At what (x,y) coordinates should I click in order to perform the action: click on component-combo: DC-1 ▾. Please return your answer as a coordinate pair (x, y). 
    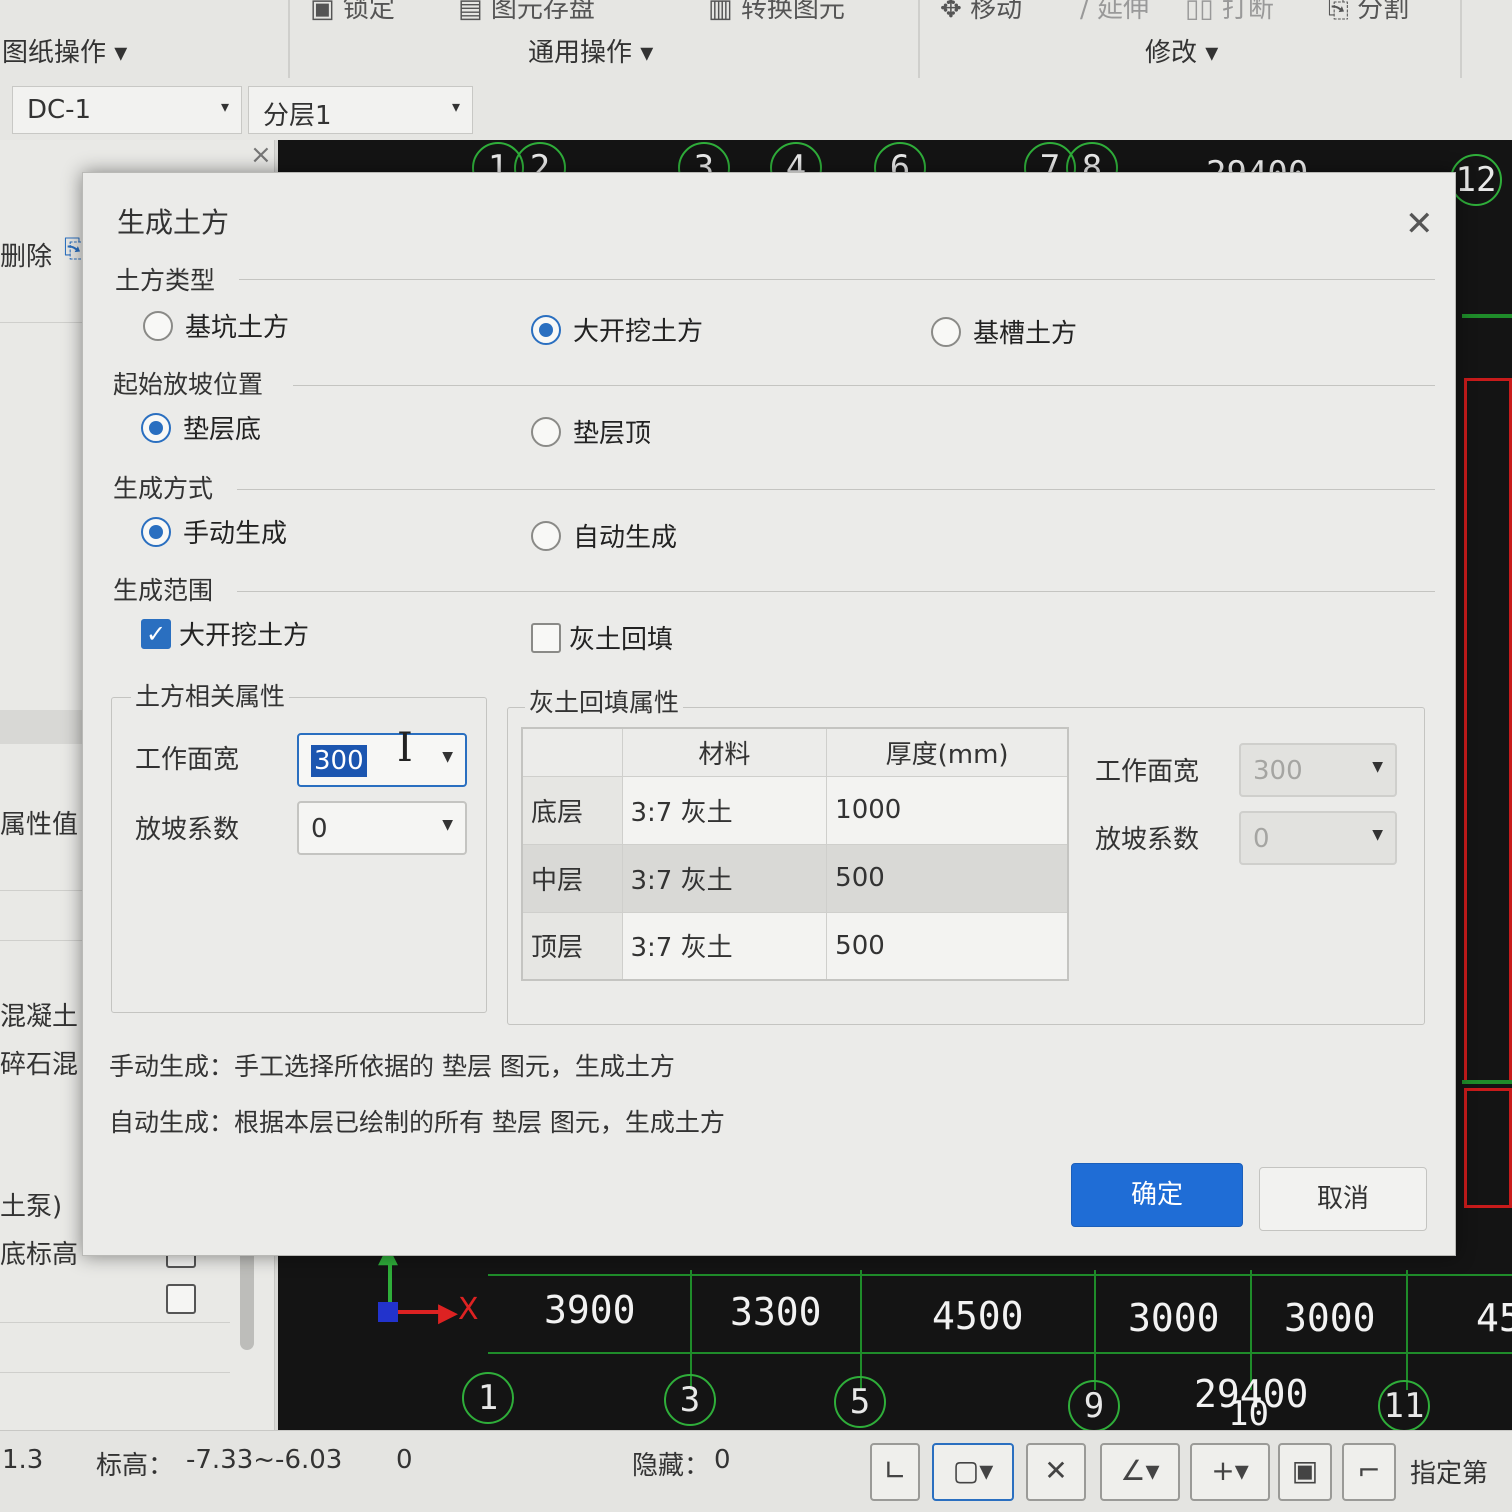
    Looking at the image, I should click on (127, 110).